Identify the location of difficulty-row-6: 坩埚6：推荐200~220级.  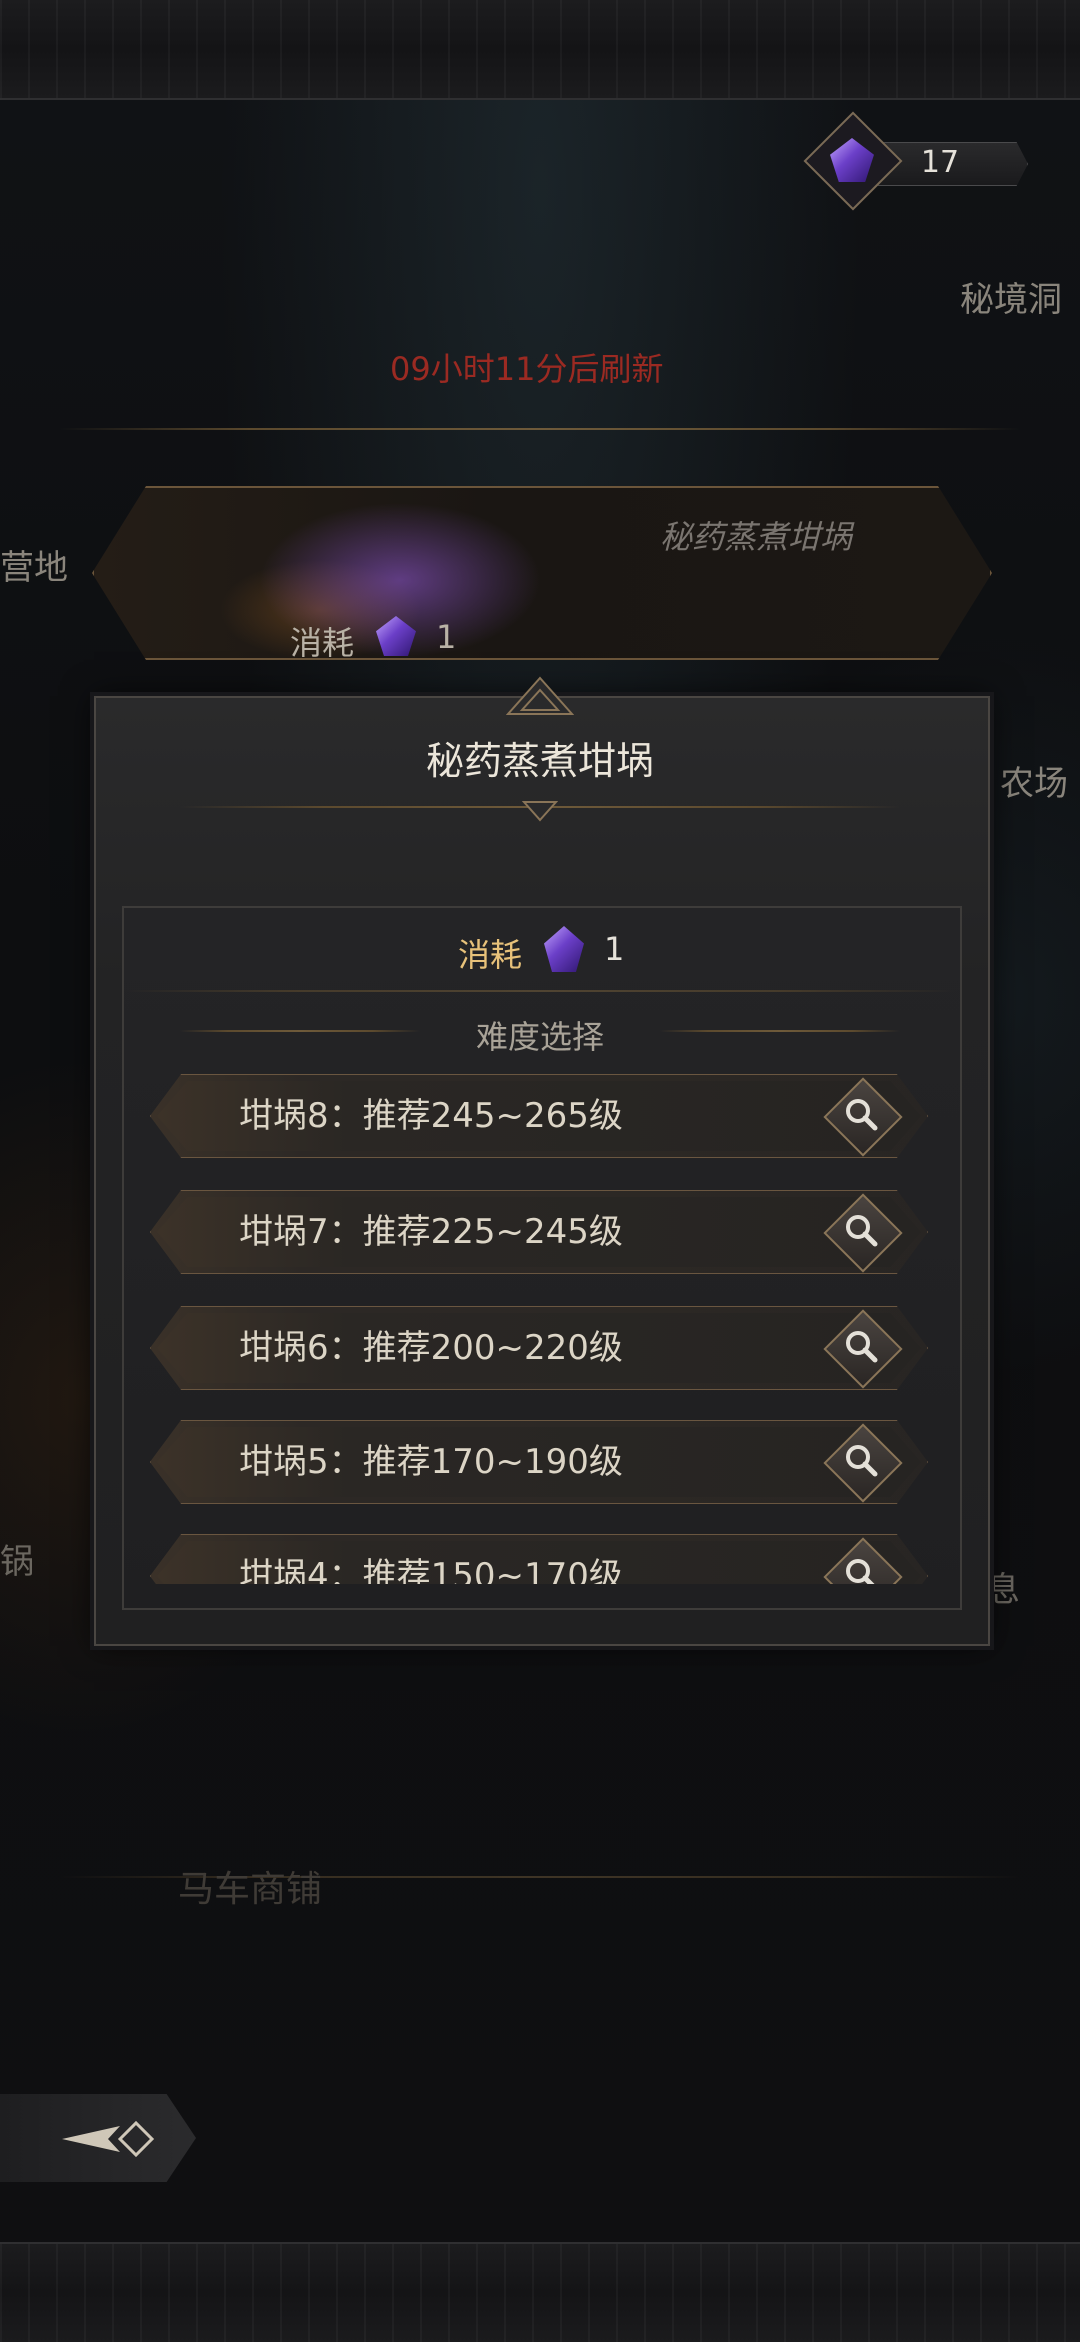
(539, 1348).